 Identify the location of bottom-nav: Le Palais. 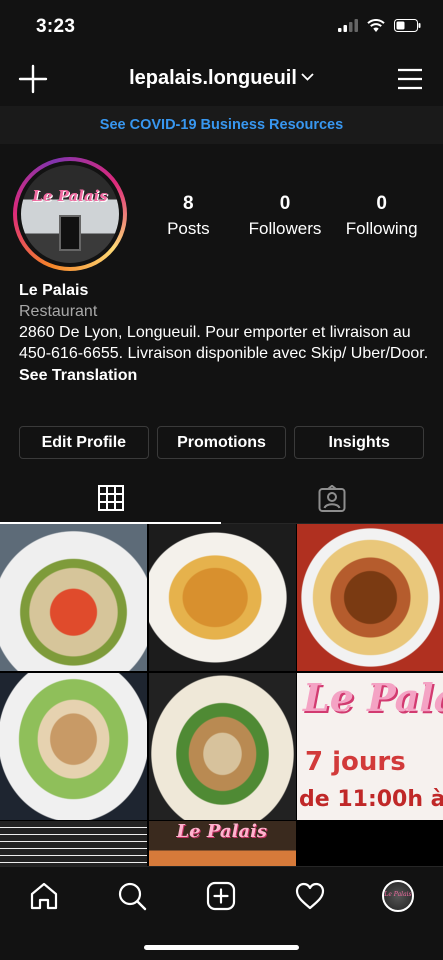
(221, 913).